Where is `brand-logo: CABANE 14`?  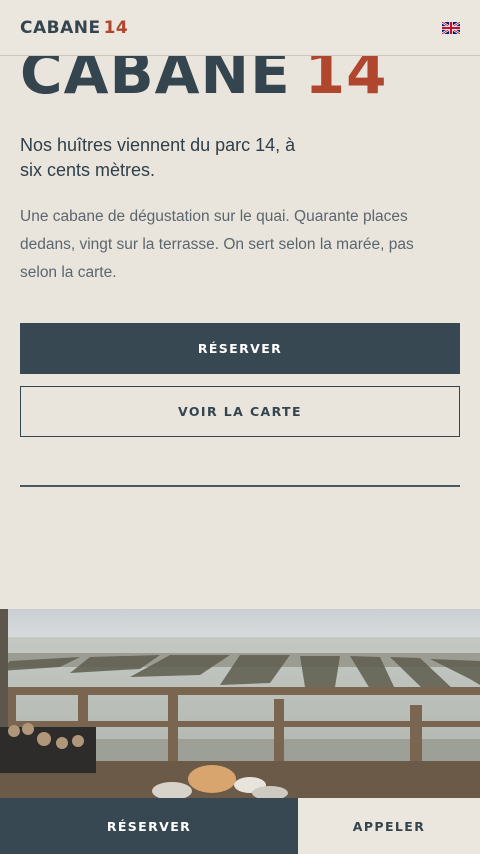 brand-logo: CABANE 14 is located at coordinates (74, 28).